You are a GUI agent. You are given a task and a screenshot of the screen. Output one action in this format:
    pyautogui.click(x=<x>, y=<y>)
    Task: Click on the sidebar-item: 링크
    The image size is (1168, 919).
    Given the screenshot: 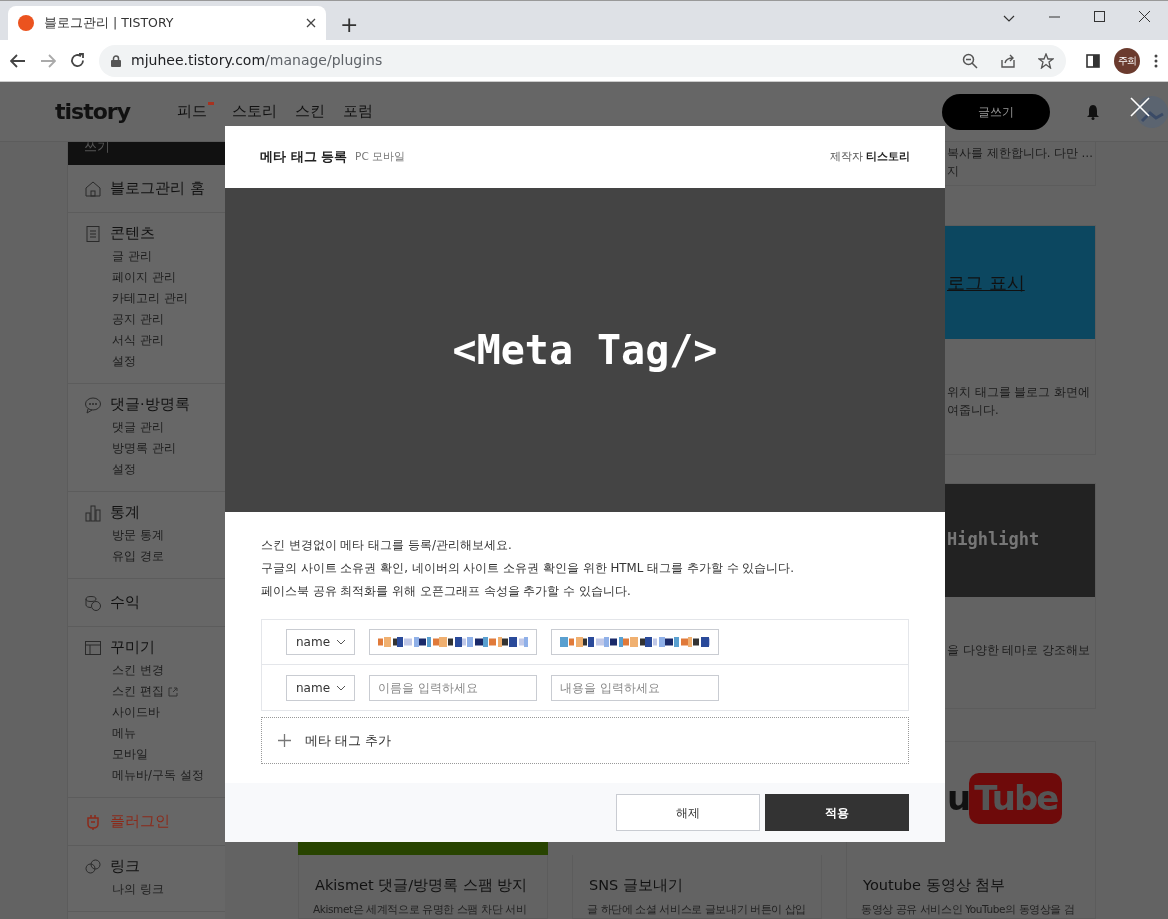 What is the action you would take?
    pyautogui.click(x=125, y=867)
    